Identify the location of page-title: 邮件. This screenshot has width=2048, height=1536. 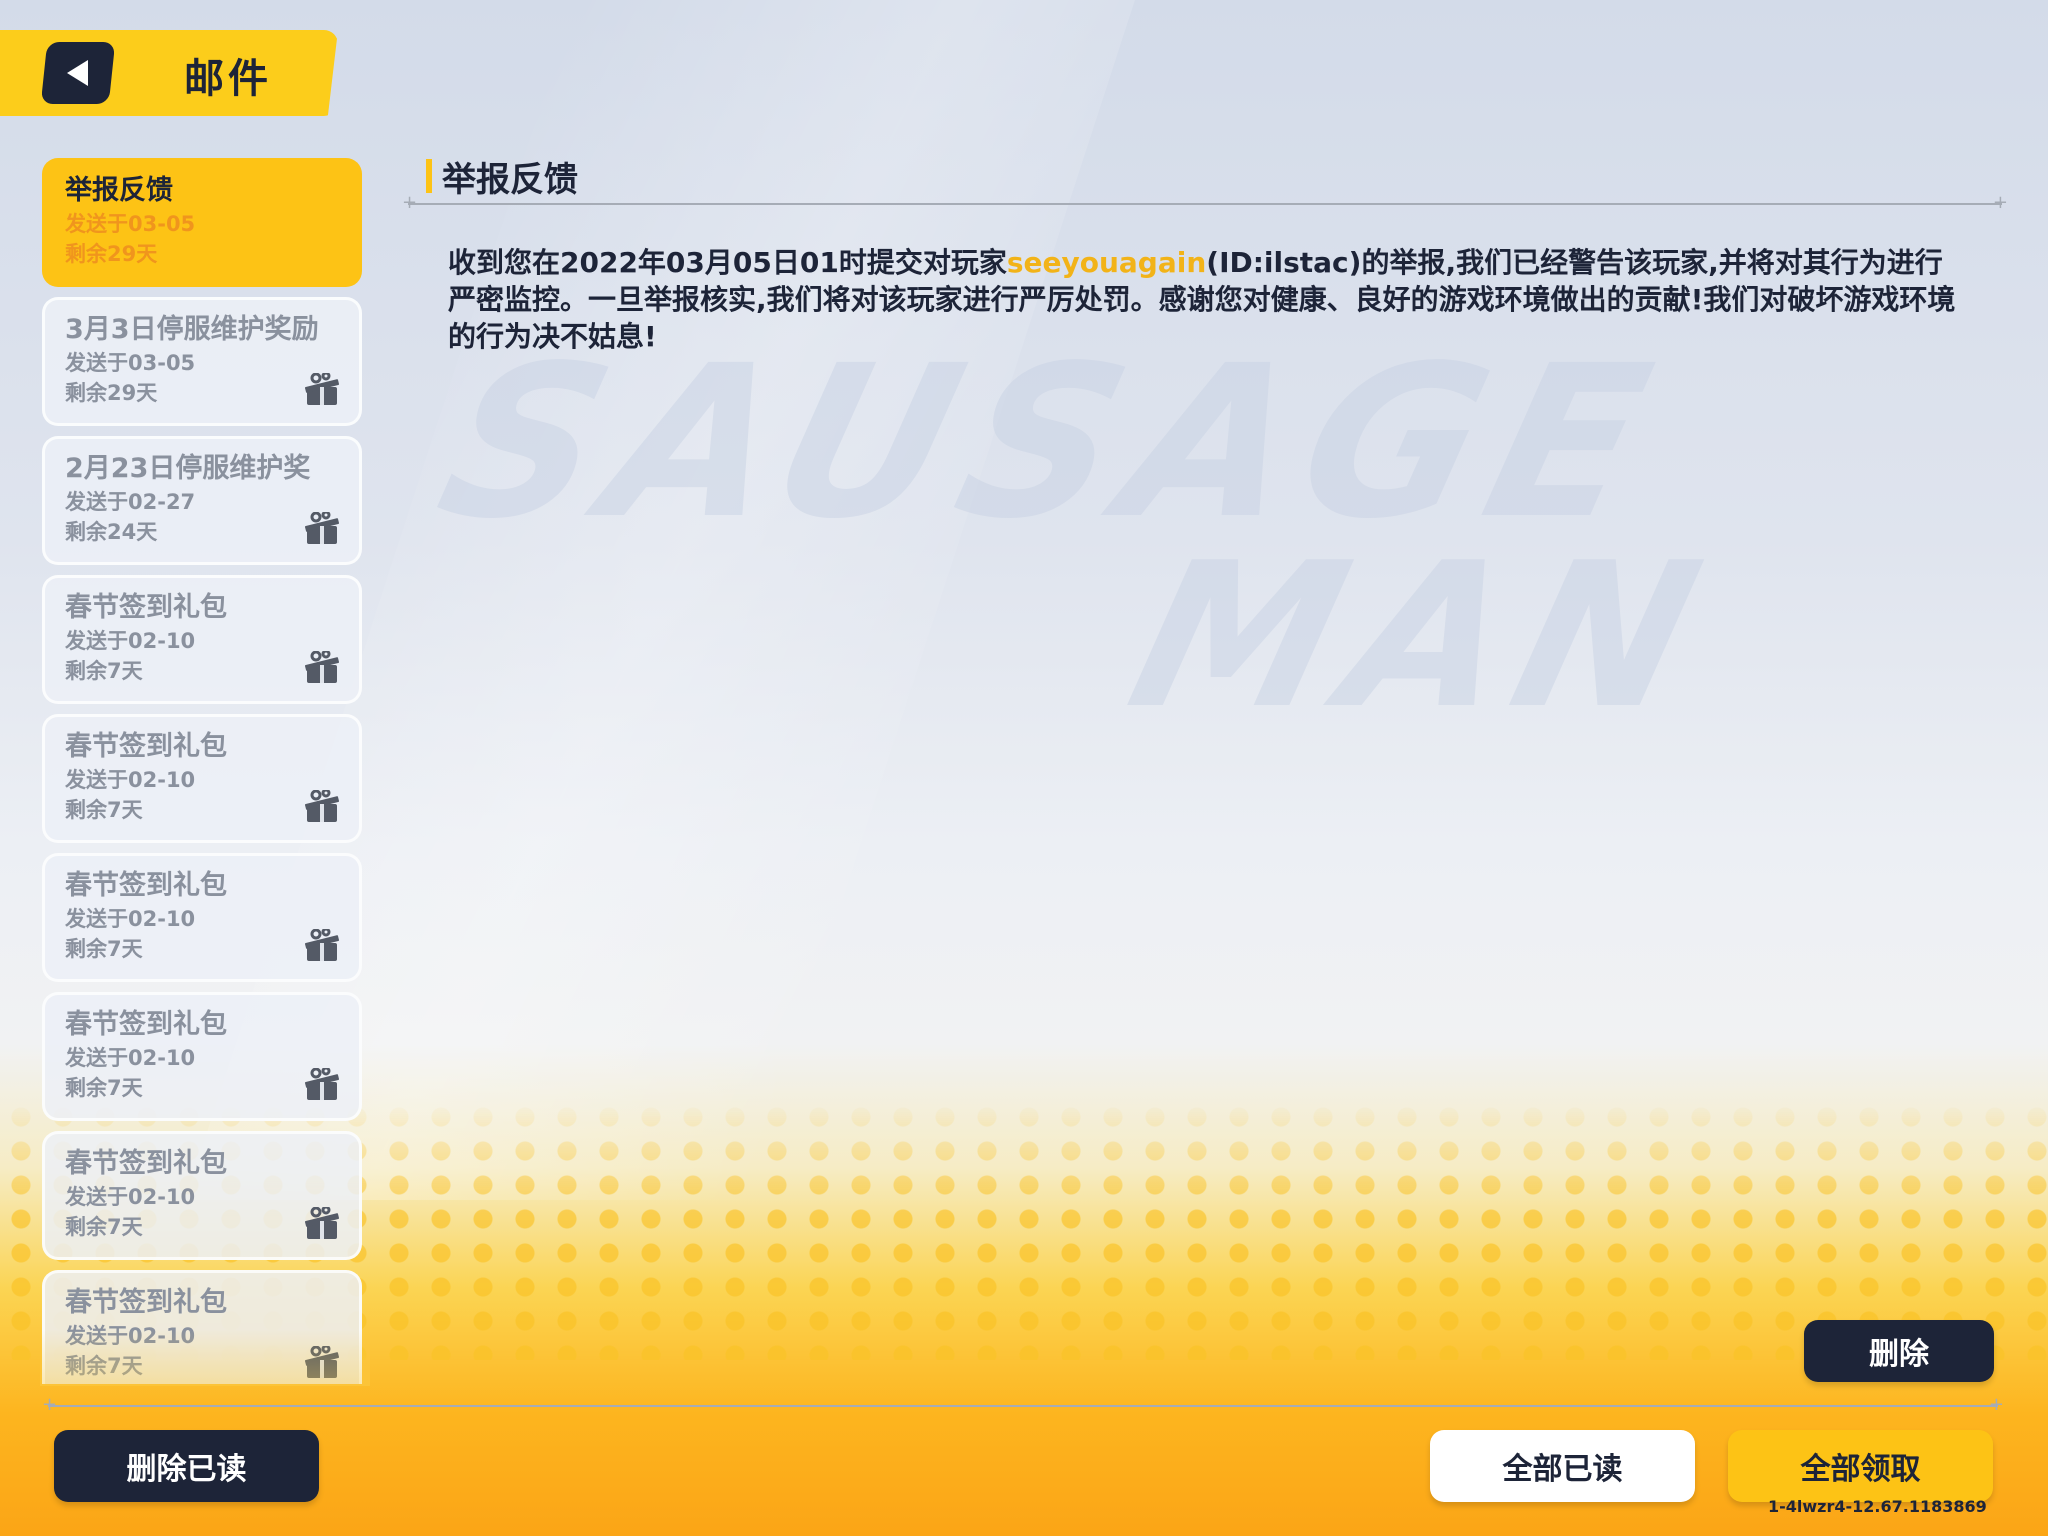
(228, 79).